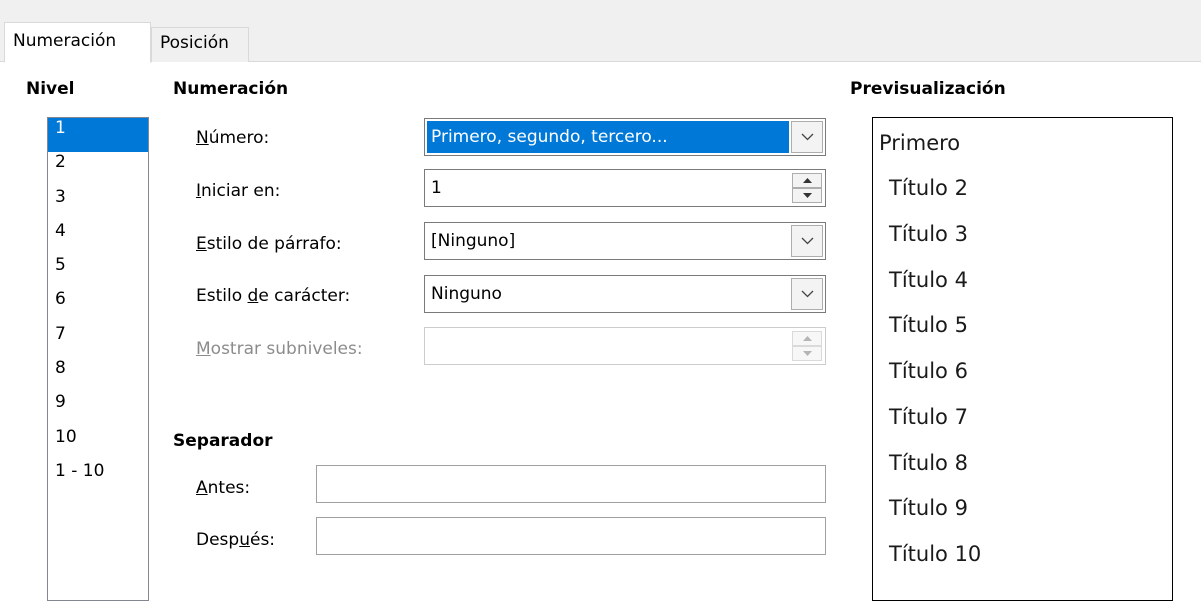  I want to click on paragraph-style-dropdown-button, so click(807, 241).